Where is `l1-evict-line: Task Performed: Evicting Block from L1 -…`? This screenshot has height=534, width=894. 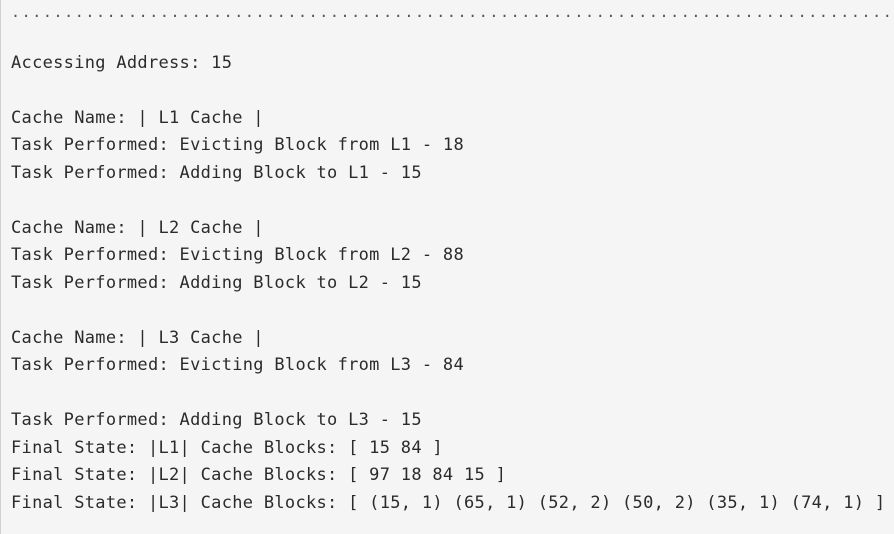
l1-evict-line: Task Performed: Evicting Block from L1 -… is located at coordinates (237, 145).